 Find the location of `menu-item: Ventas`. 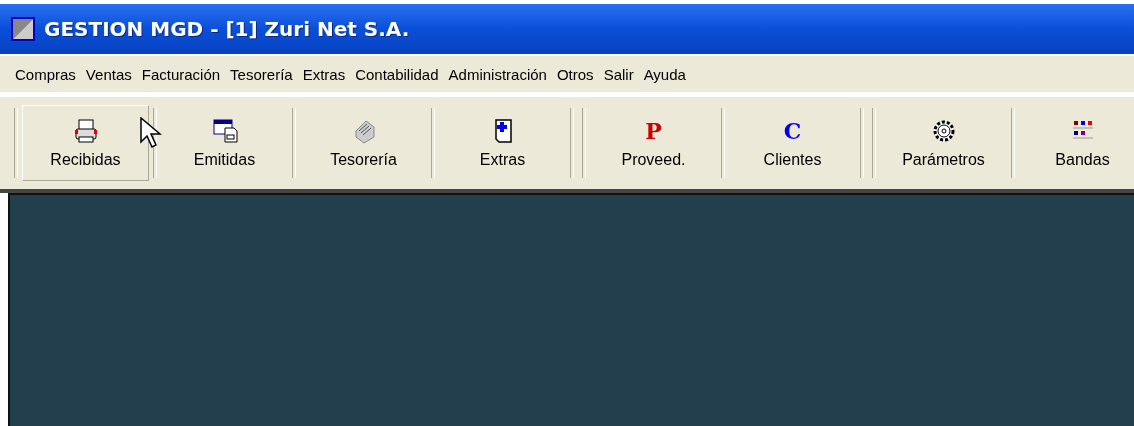

menu-item: Ventas is located at coordinates (108, 74).